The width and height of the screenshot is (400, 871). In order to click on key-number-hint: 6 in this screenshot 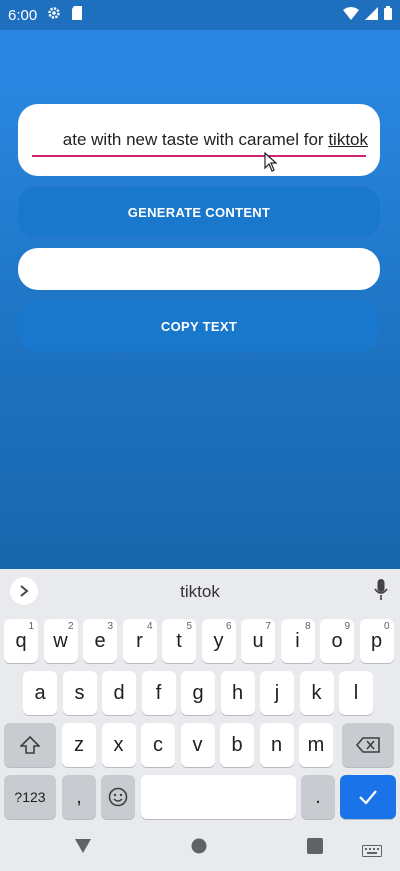, I will do `click(228, 626)`.